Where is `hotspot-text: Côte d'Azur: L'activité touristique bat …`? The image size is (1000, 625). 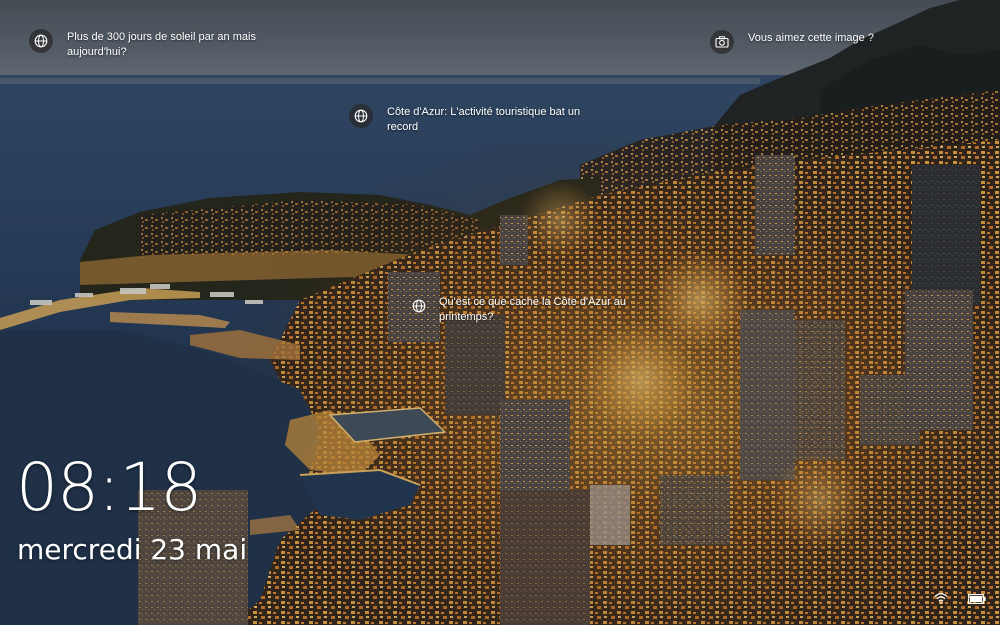 hotspot-text: Côte d'Azur: L'activité touristique bat … is located at coordinates (484, 119).